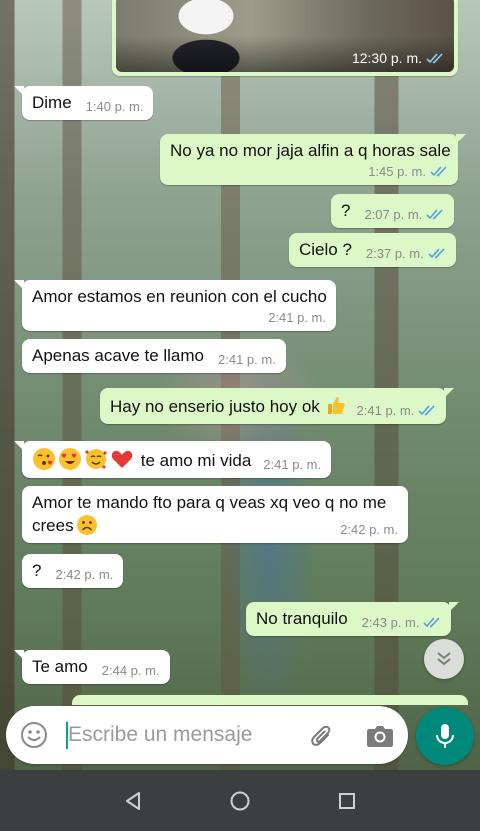 The image size is (480, 831). I want to click on emoji-button, so click(34, 735).